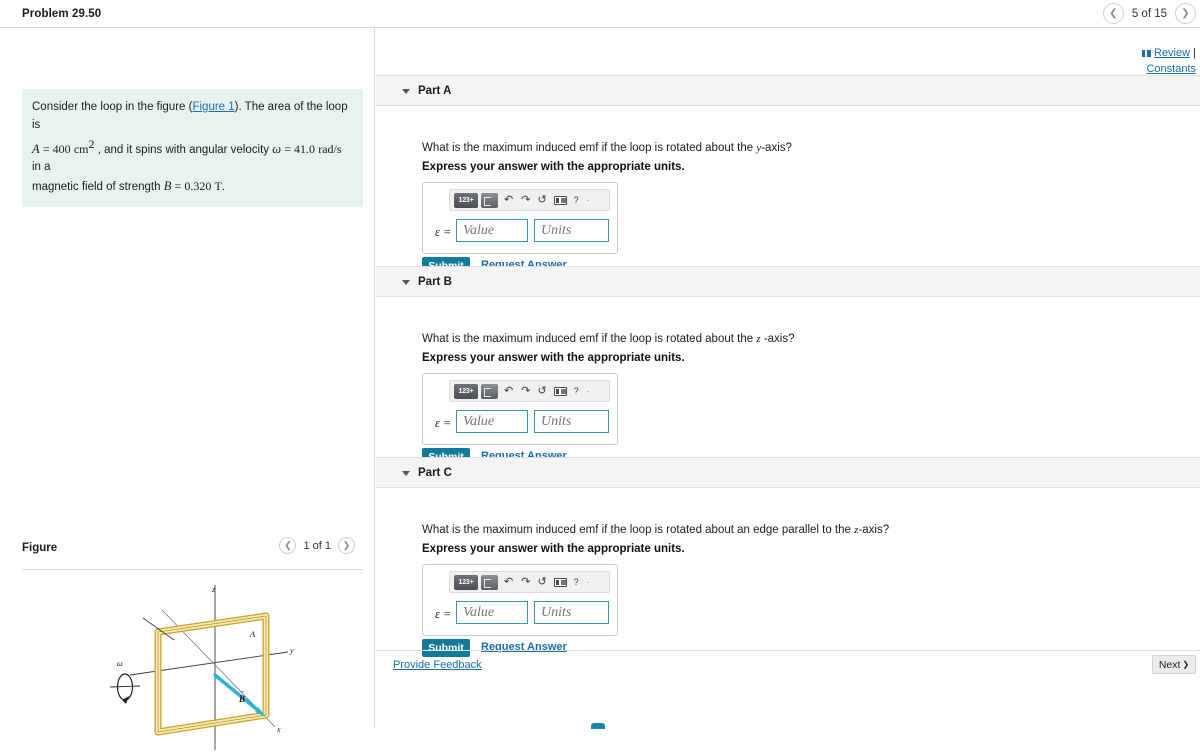  I want to click on loop-diagram-svg: z y x B → A ω, so click(201, 667).